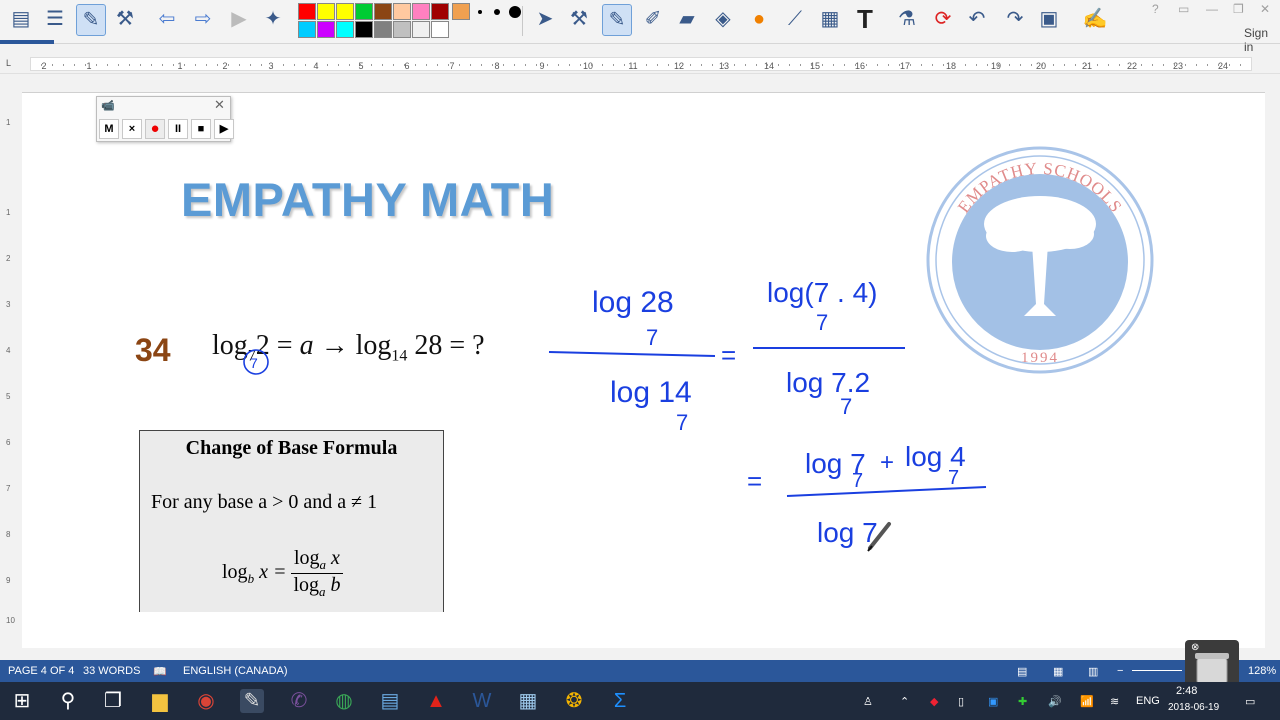  What do you see at coordinates (728, 355) in the screenshot?
I see `equals-1: =` at bounding box center [728, 355].